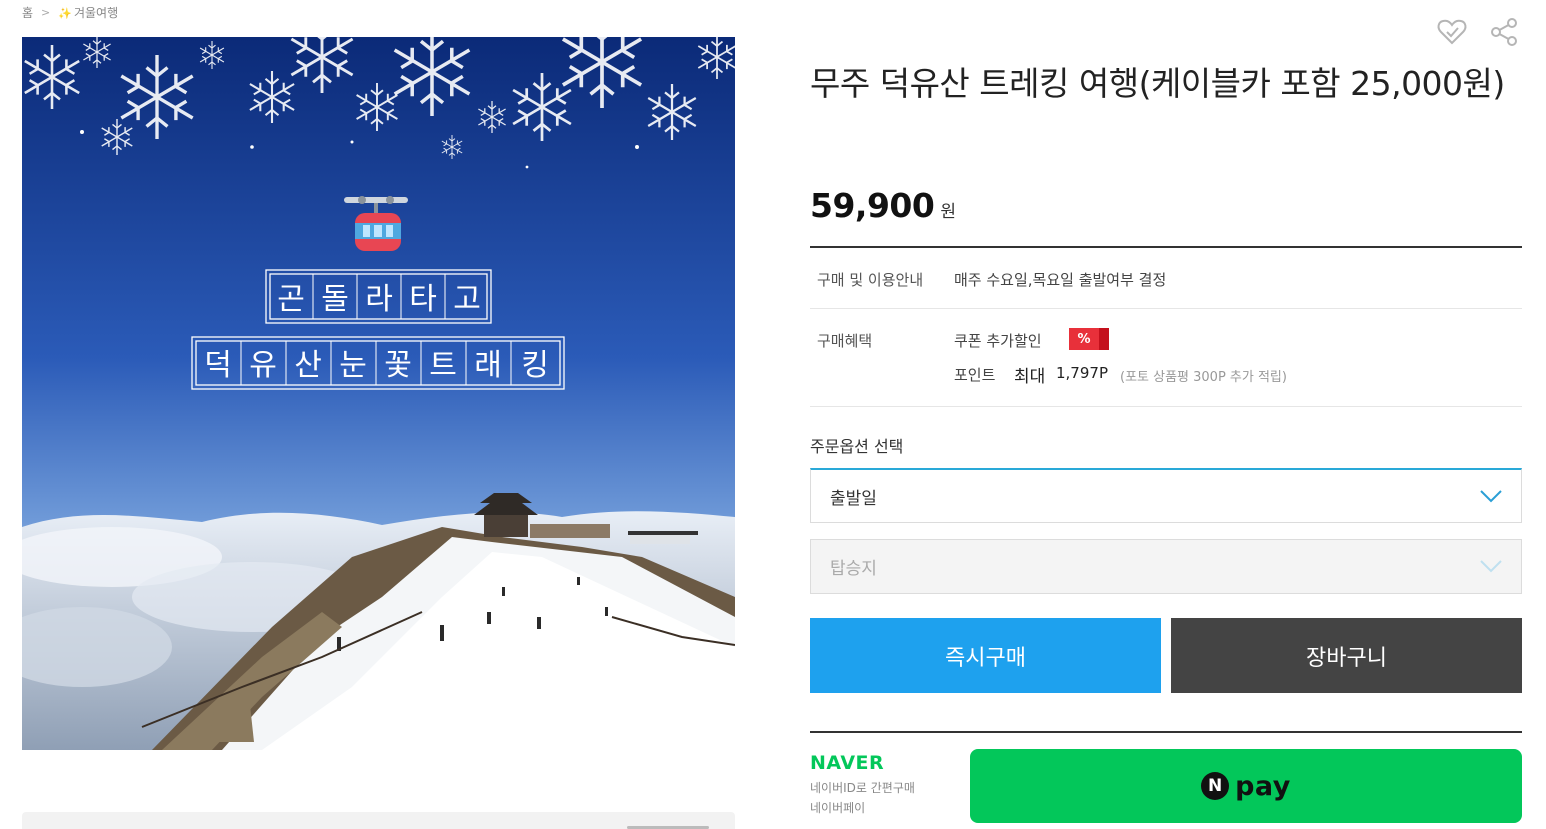  I want to click on breadcrumb-category-label: 겨울여행, so click(96, 13).